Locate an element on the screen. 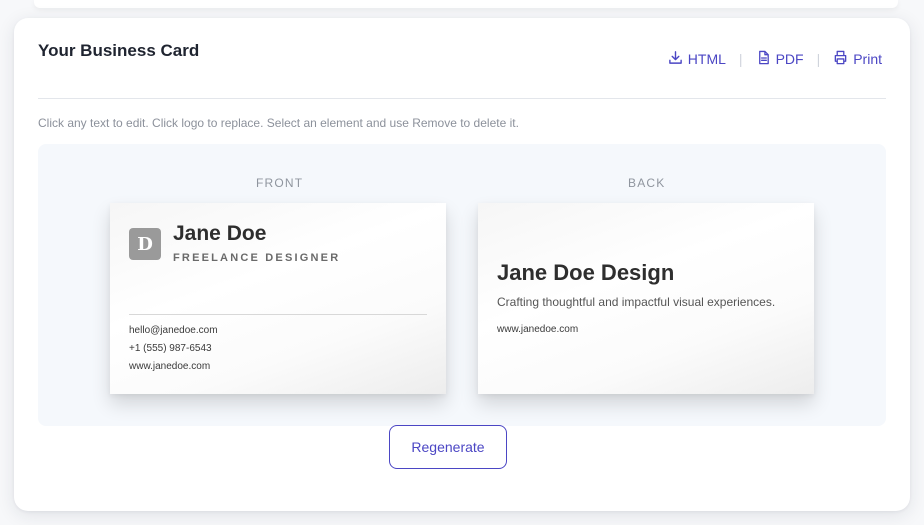 This screenshot has width=924, height=525. header-divider is located at coordinates (462, 98).